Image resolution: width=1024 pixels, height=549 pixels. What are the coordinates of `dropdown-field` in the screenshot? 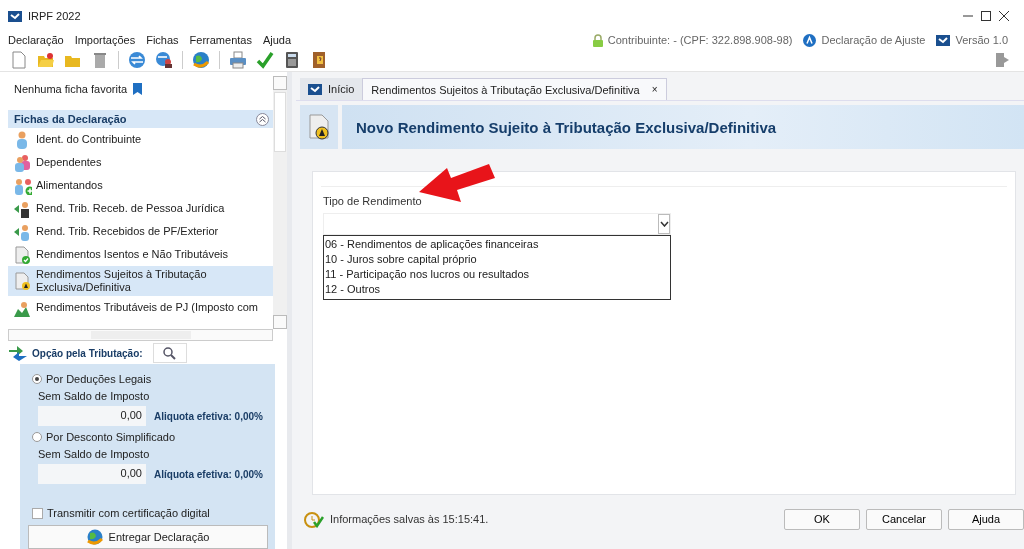 It's located at (497, 224).